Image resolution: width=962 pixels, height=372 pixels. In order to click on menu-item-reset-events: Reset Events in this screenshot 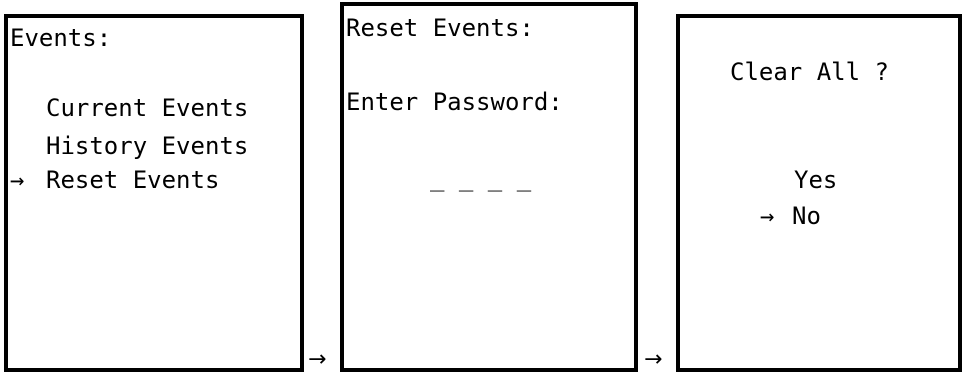, I will do `click(132, 180)`.